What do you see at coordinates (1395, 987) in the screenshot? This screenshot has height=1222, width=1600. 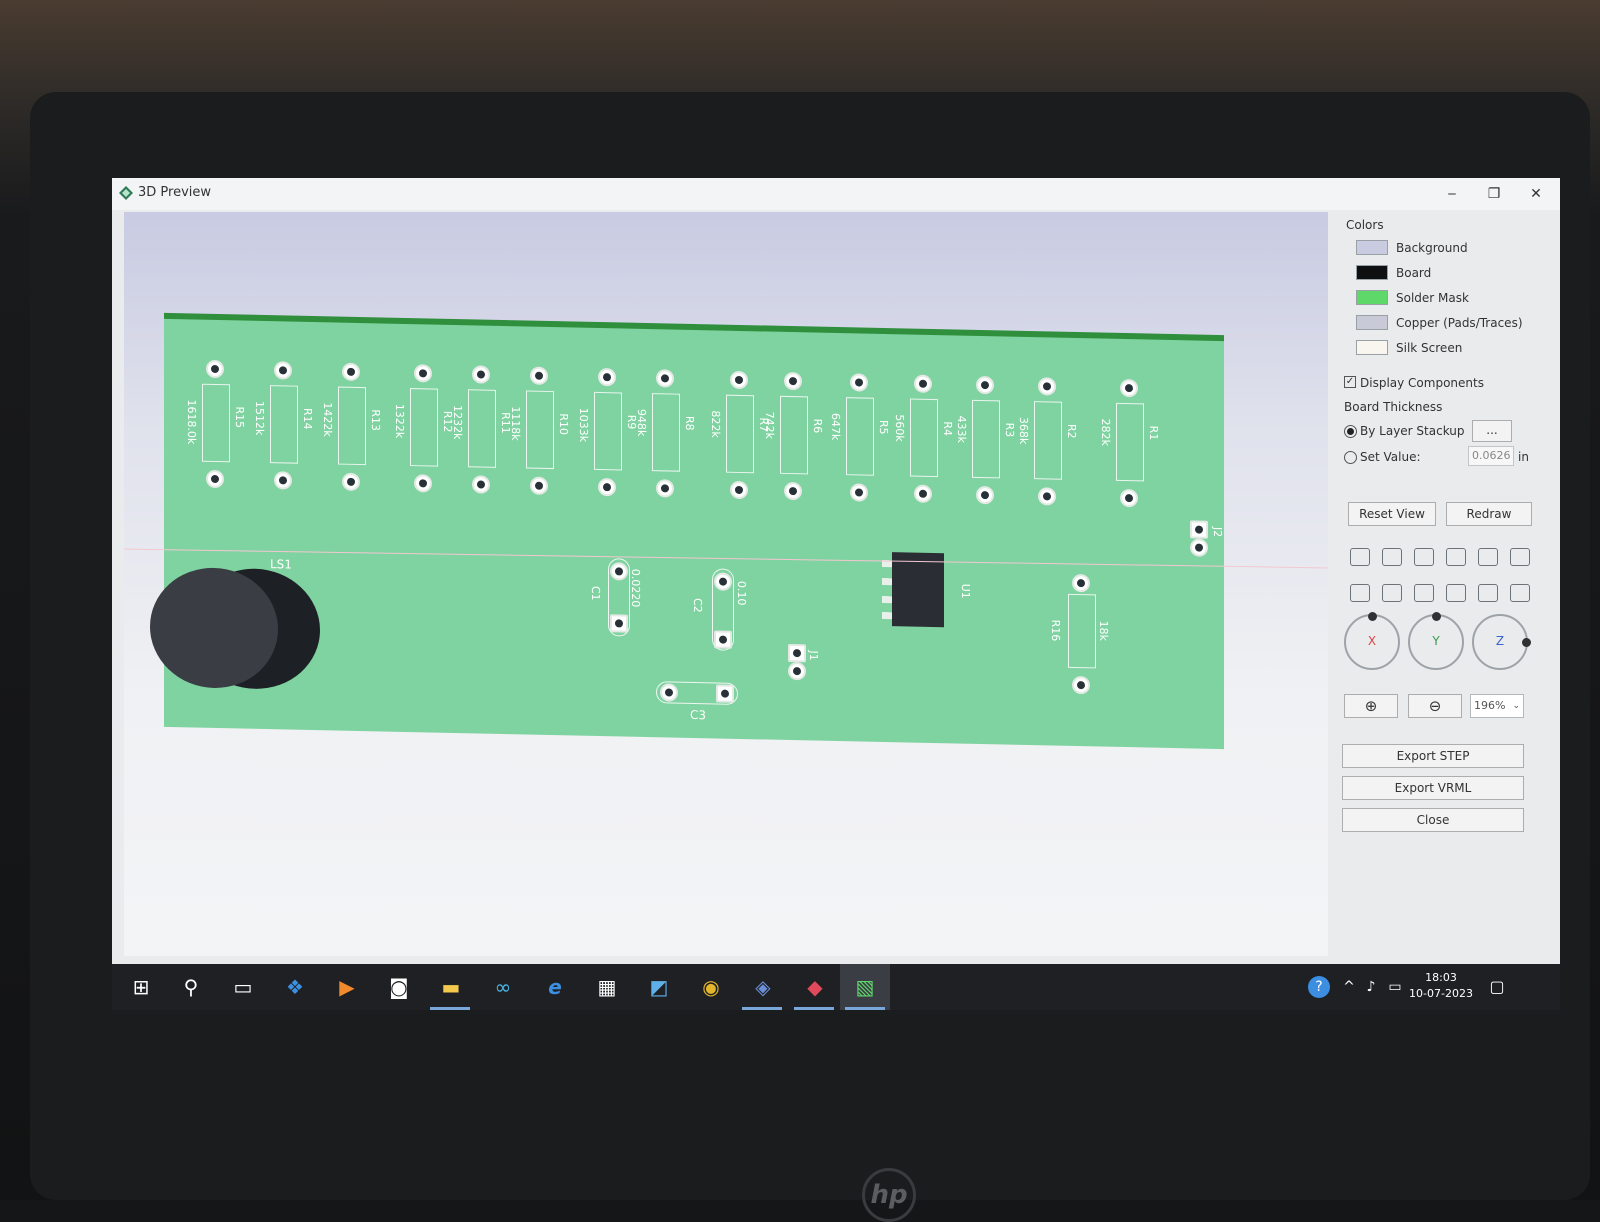 I see `battery-icon: ▭` at bounding box center [1395, 987].